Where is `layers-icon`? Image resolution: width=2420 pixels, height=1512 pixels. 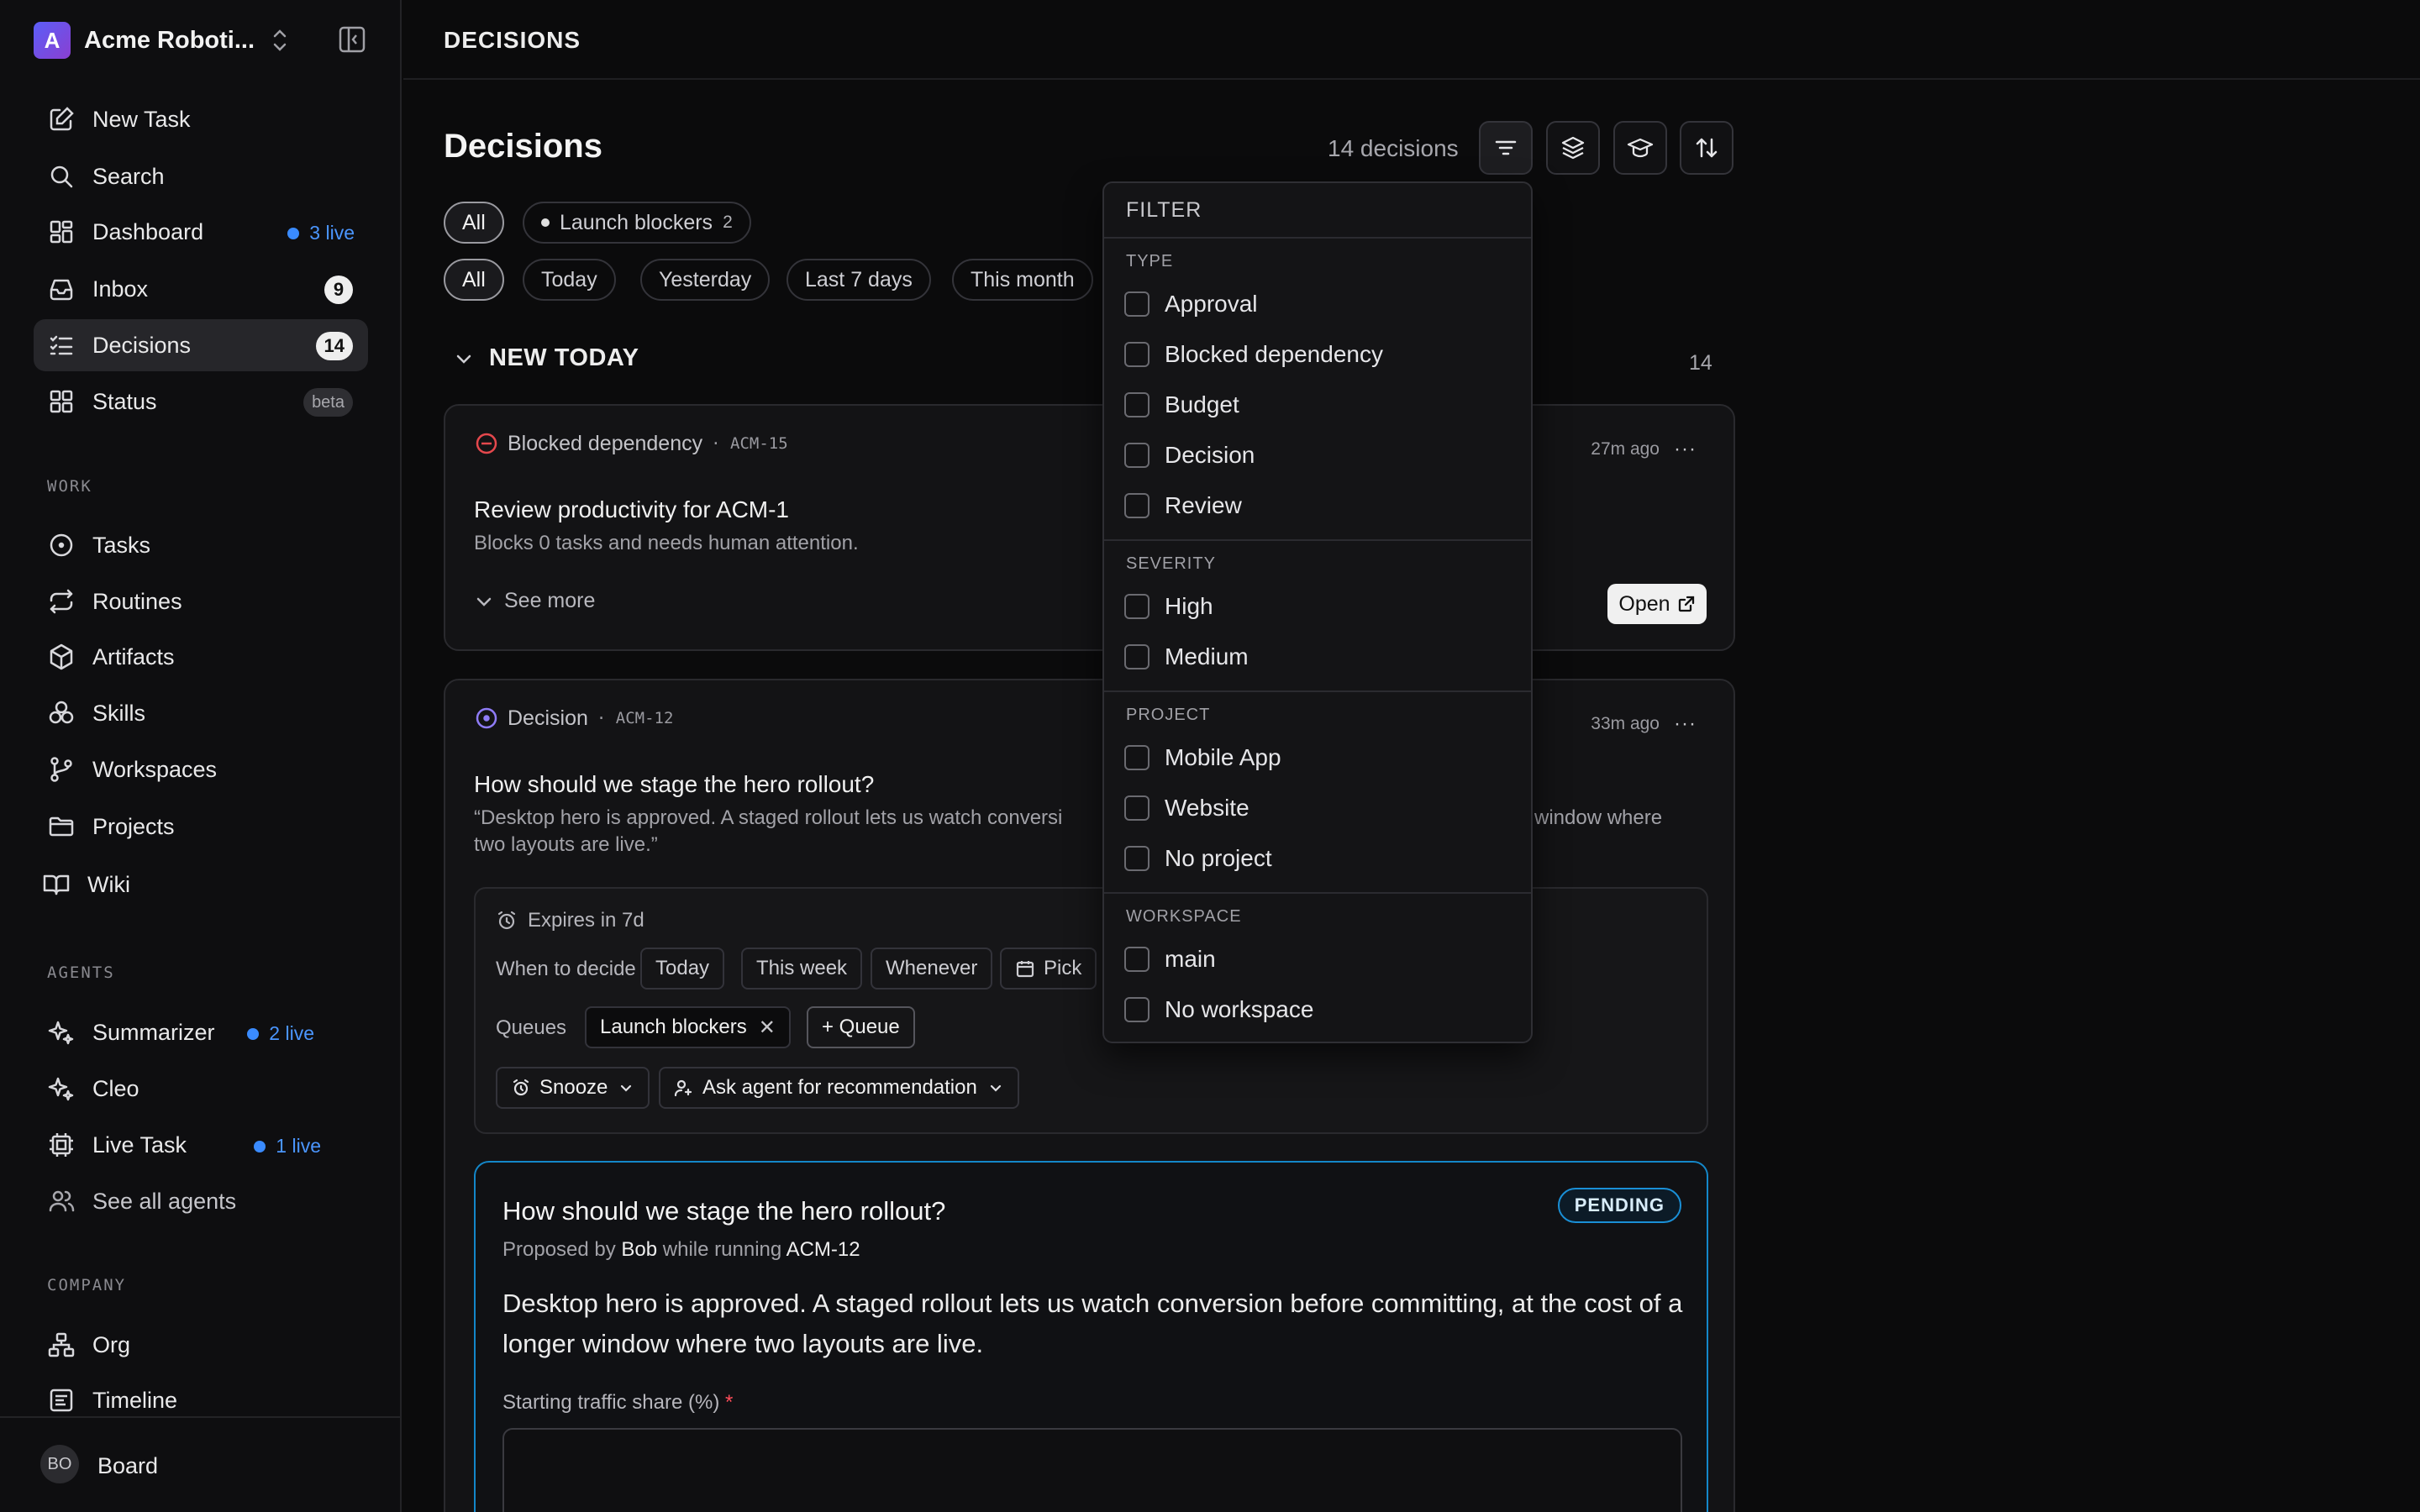
layers-icon is located at coordinates (1573, 148).